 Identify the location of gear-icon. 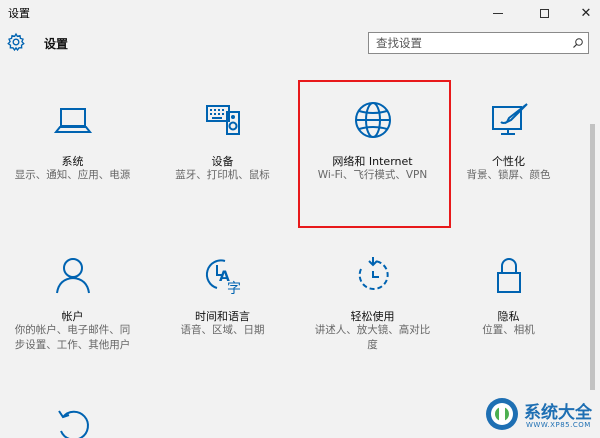
(16, 42).